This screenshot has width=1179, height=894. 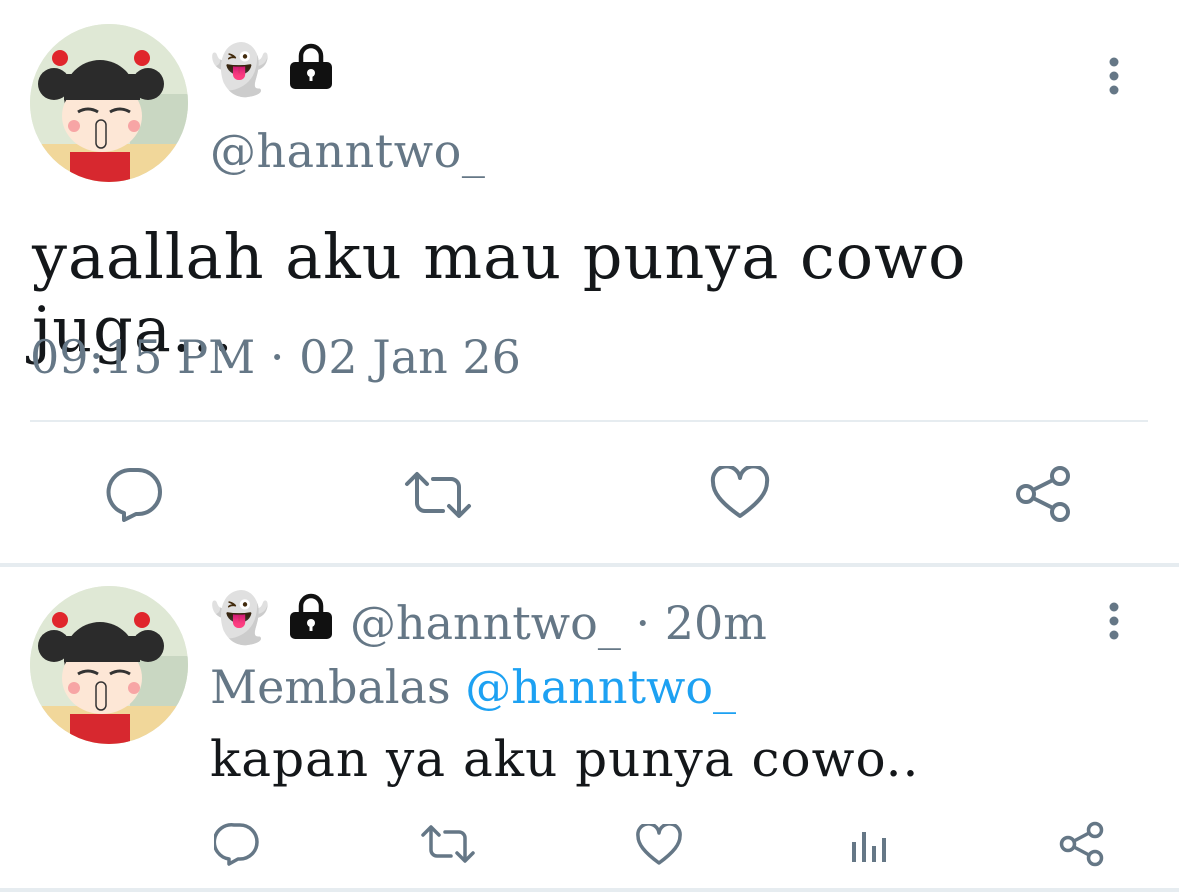 I want to click on divider, so click(x=589, y=421).